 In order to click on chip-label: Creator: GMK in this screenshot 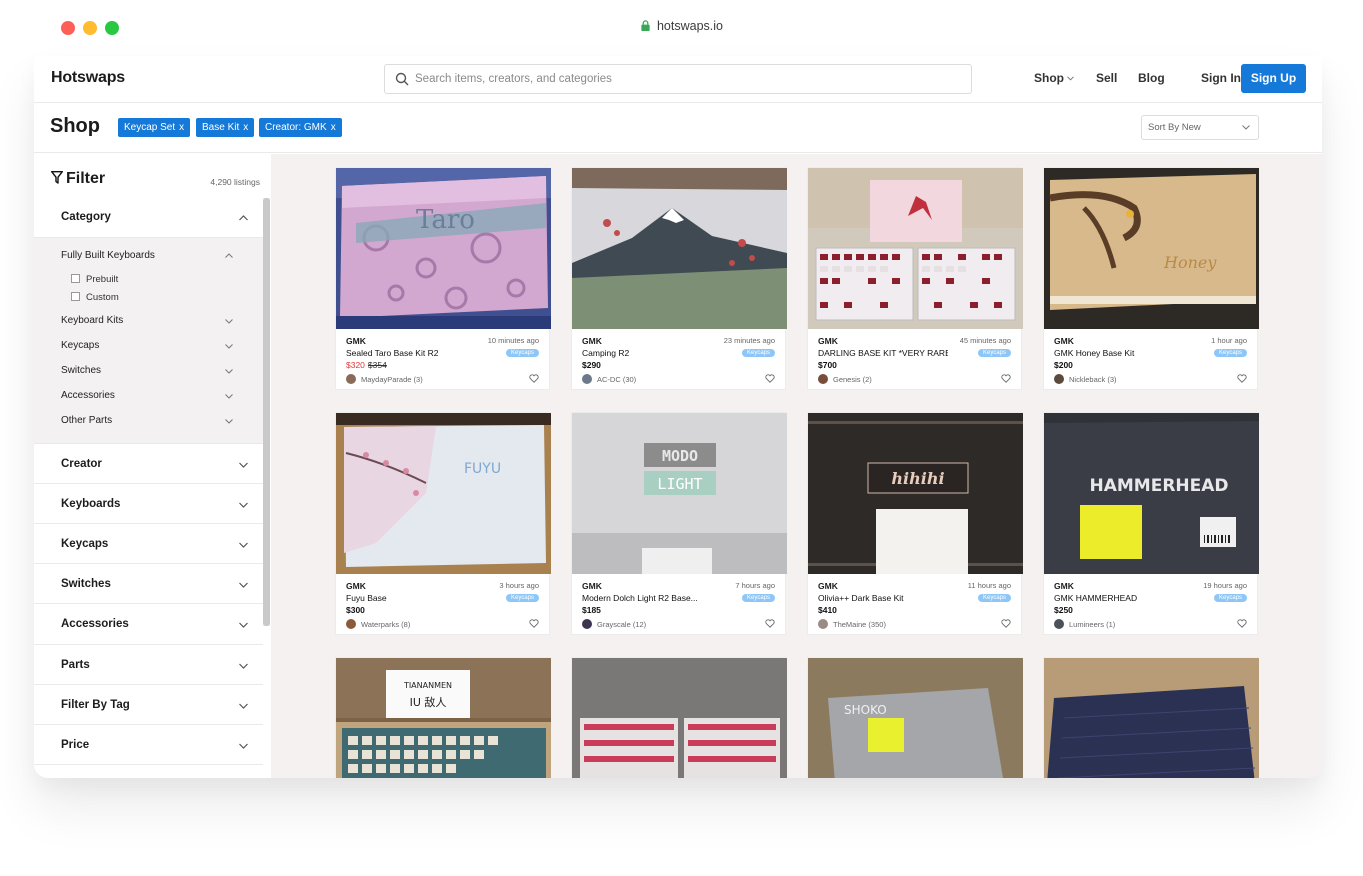, I will do `click(296, 127)`.